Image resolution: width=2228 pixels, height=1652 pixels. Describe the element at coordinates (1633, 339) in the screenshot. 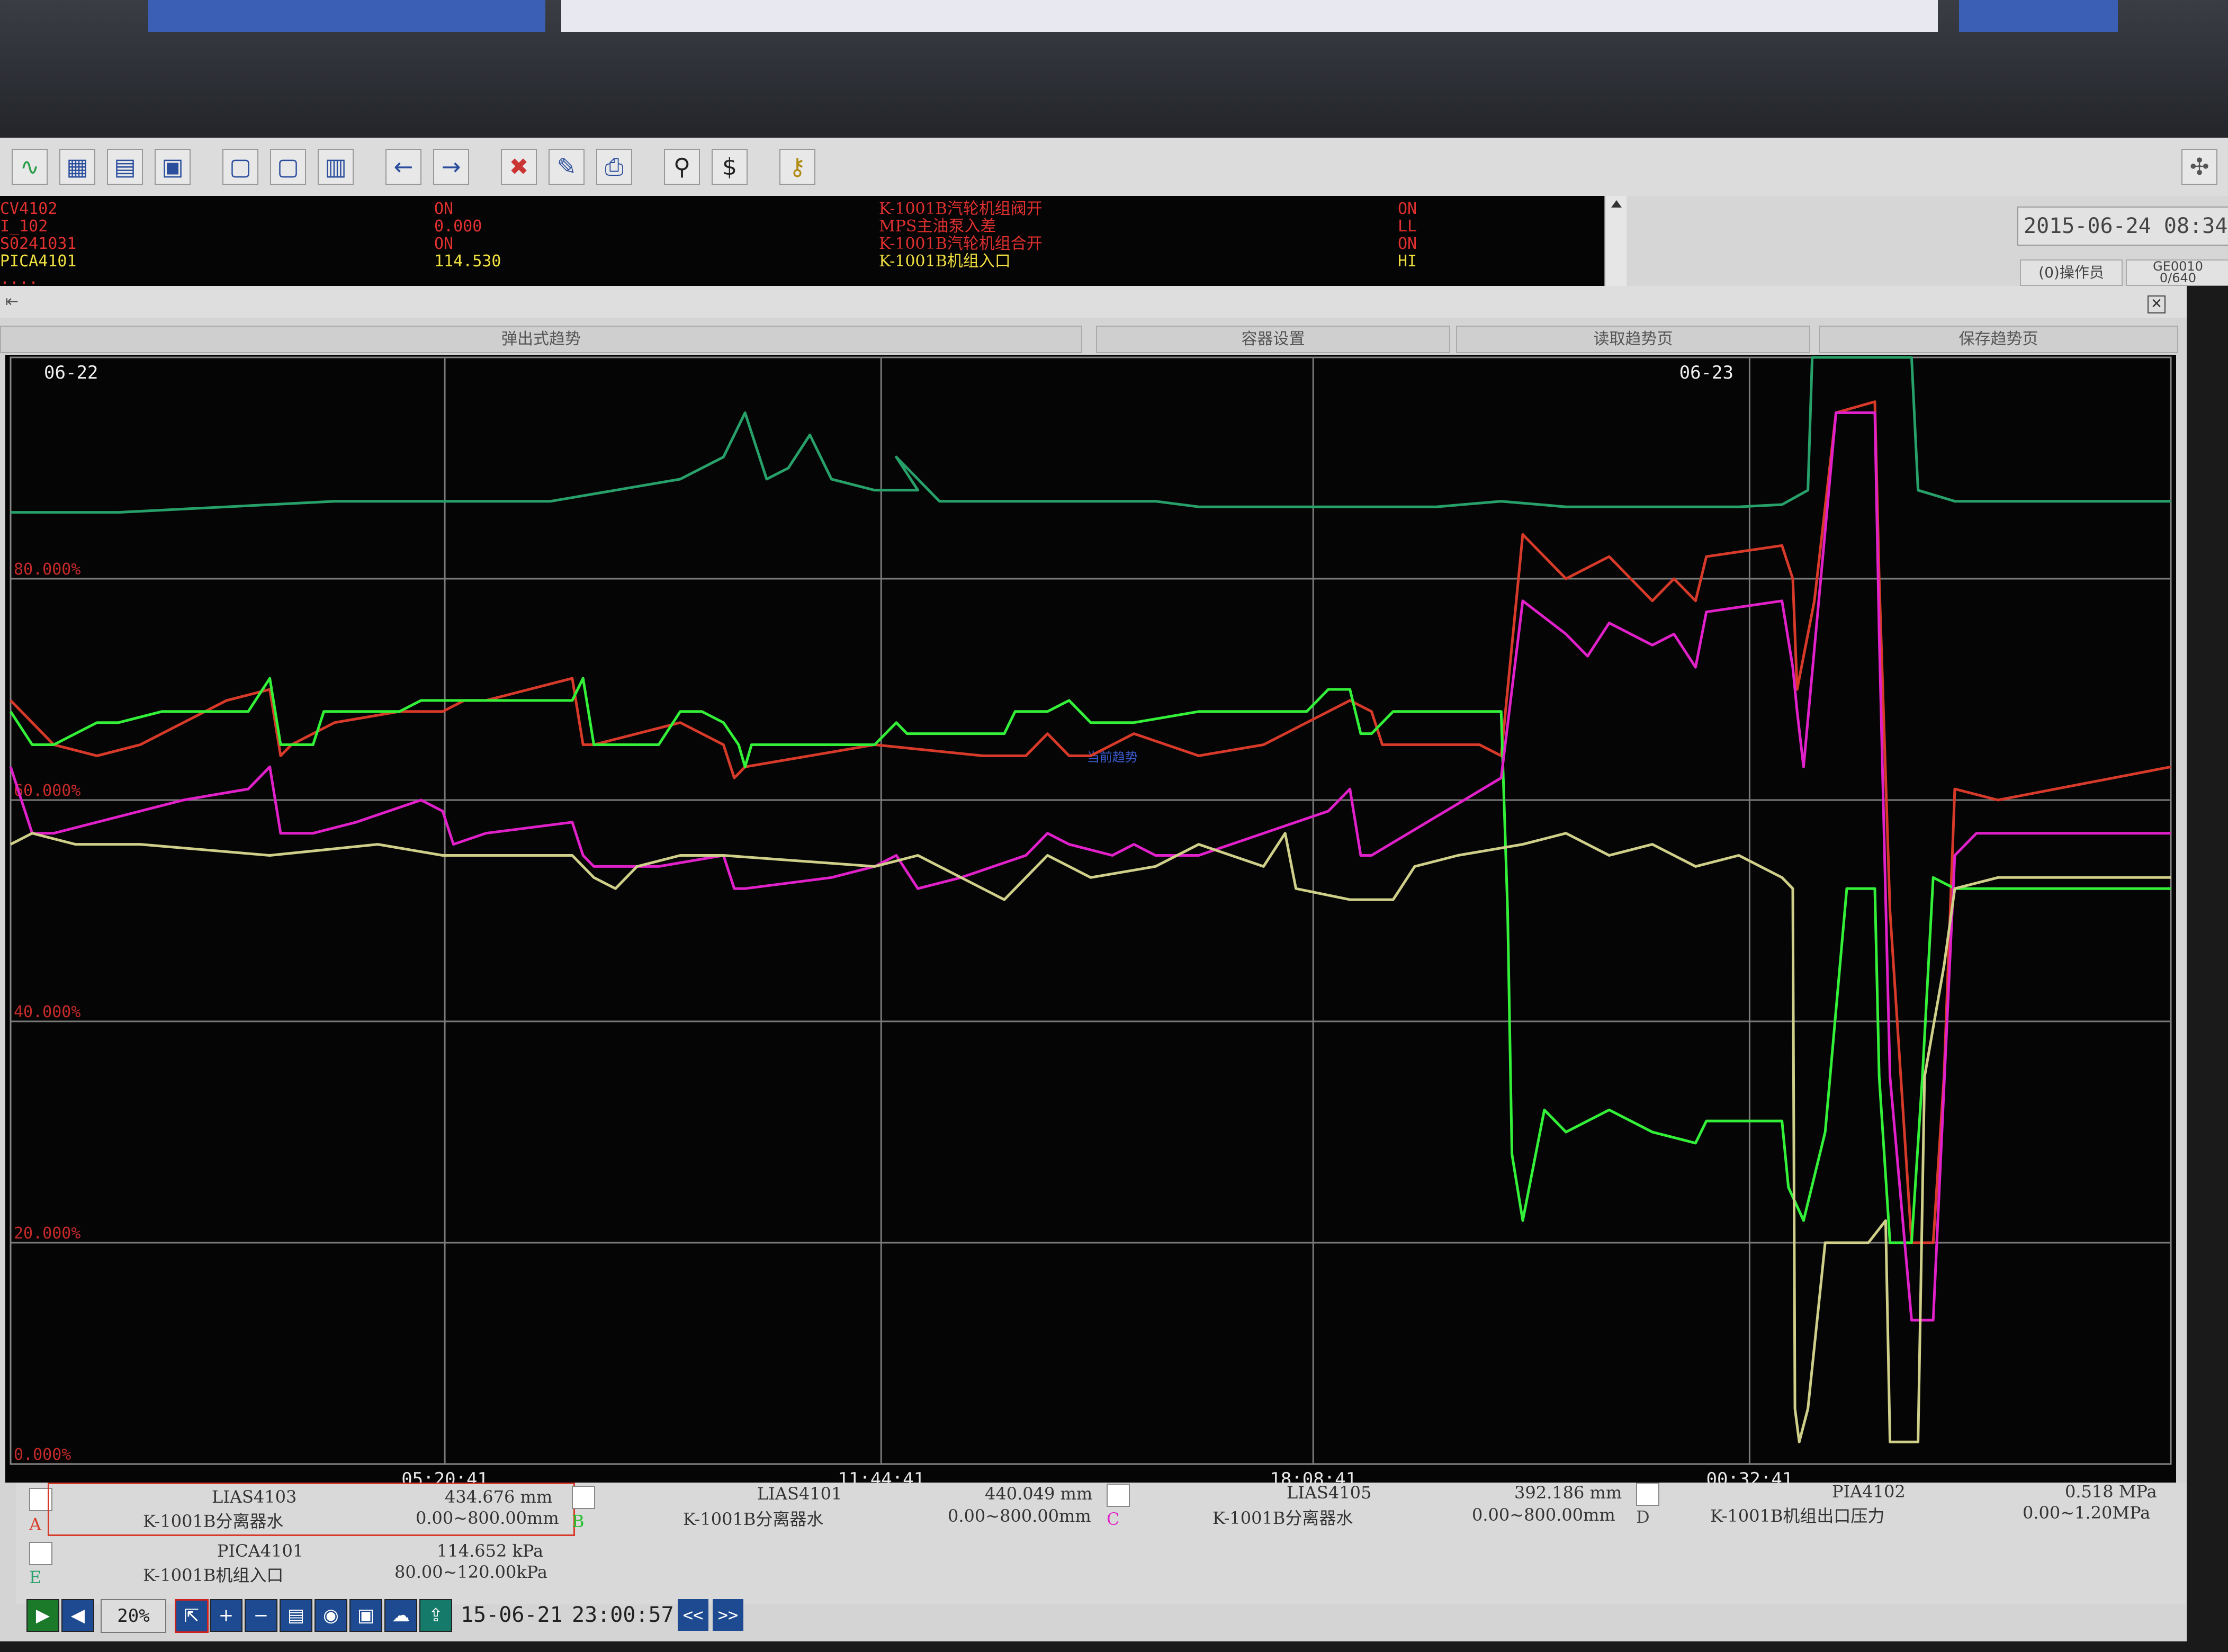

I see `tab-load-trend-page: 读取趋势页` at that location.